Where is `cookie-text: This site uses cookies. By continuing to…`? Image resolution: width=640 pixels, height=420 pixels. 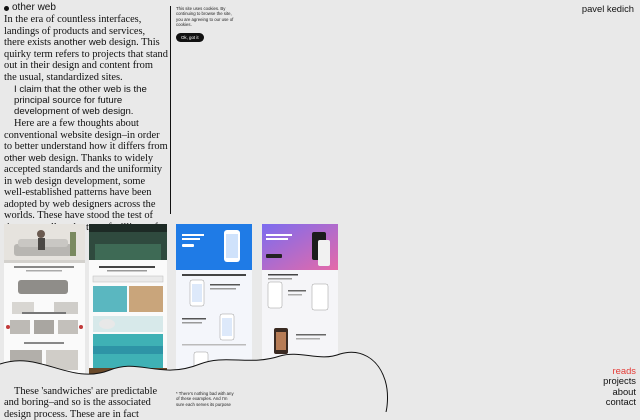 cookie-text: This site uses cookies. By continuing to… is located at coordinates (205, 17).